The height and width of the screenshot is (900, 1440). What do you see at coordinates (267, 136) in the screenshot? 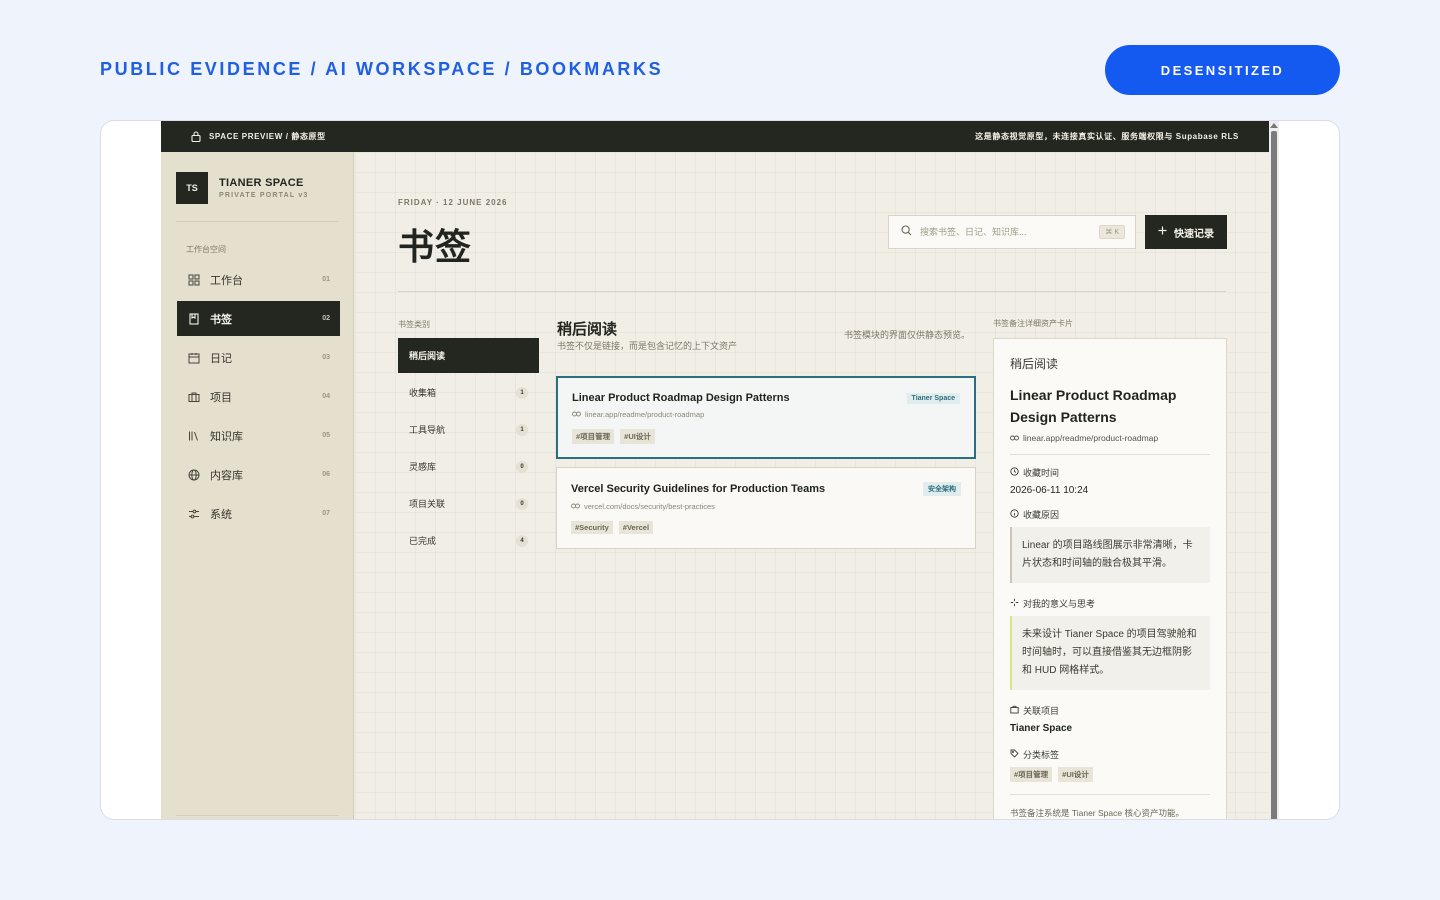
I see `preview-label: SPACE PREVIEW / 静态原型` at bounding box center [267, 136].